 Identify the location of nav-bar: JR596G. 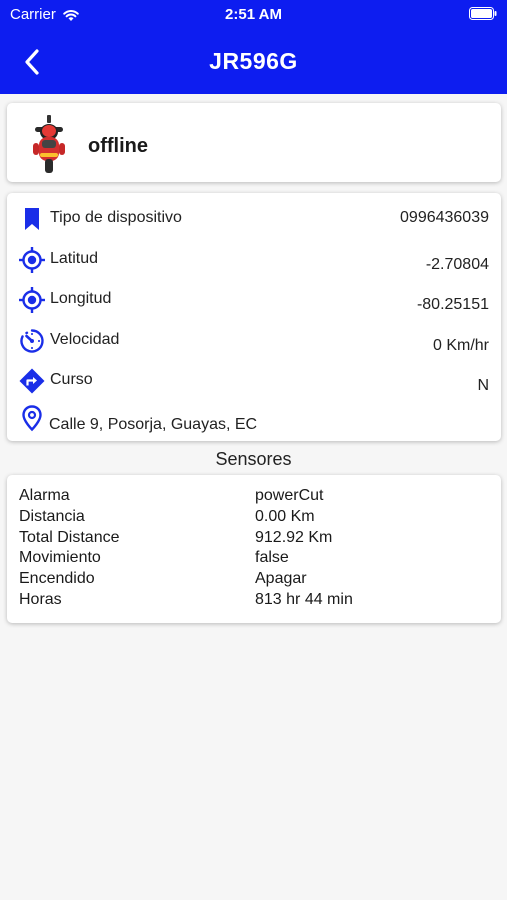
(253, 62).